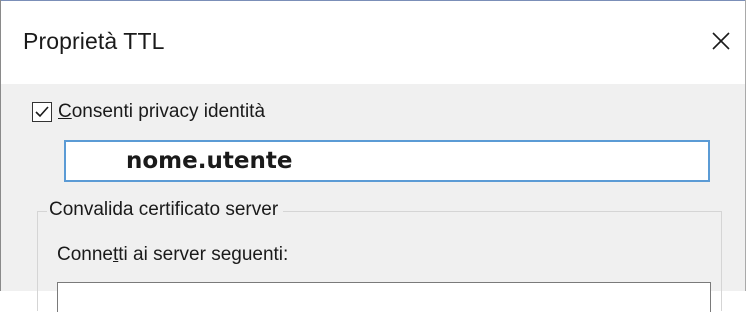  I want to click on connect-servers-label: Connetti ai server seguenti:, so click(172, 255).